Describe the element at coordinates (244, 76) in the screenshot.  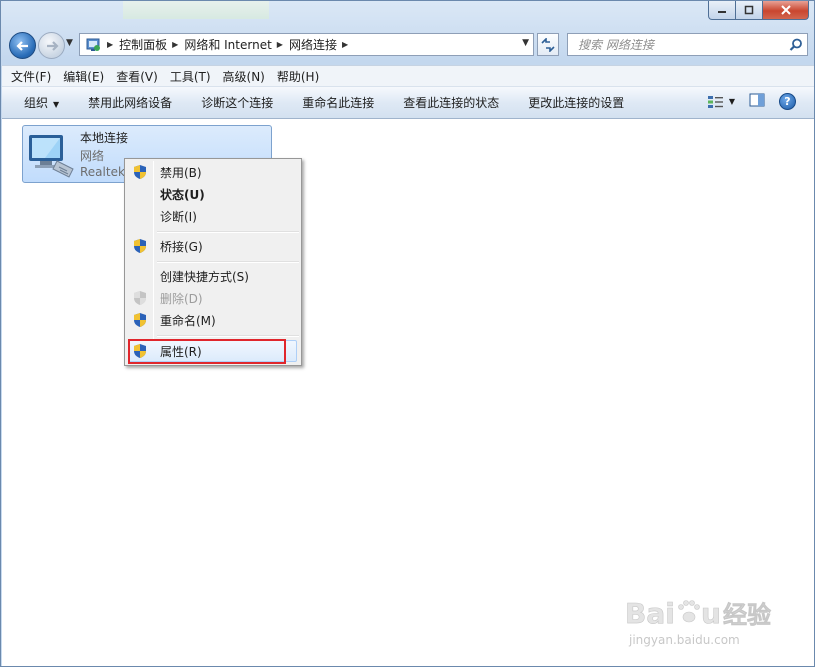
I see `menu-advanced: 高级(N)` at that location.